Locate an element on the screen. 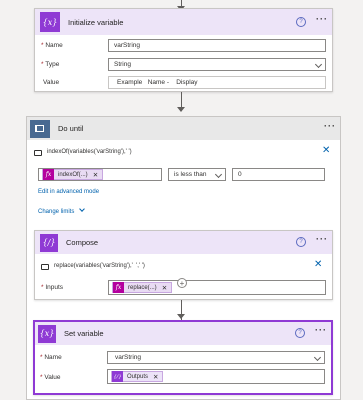 This screenshot has width=363, height=400. card-title: Initialize variable is located at coordinates (96, 22).